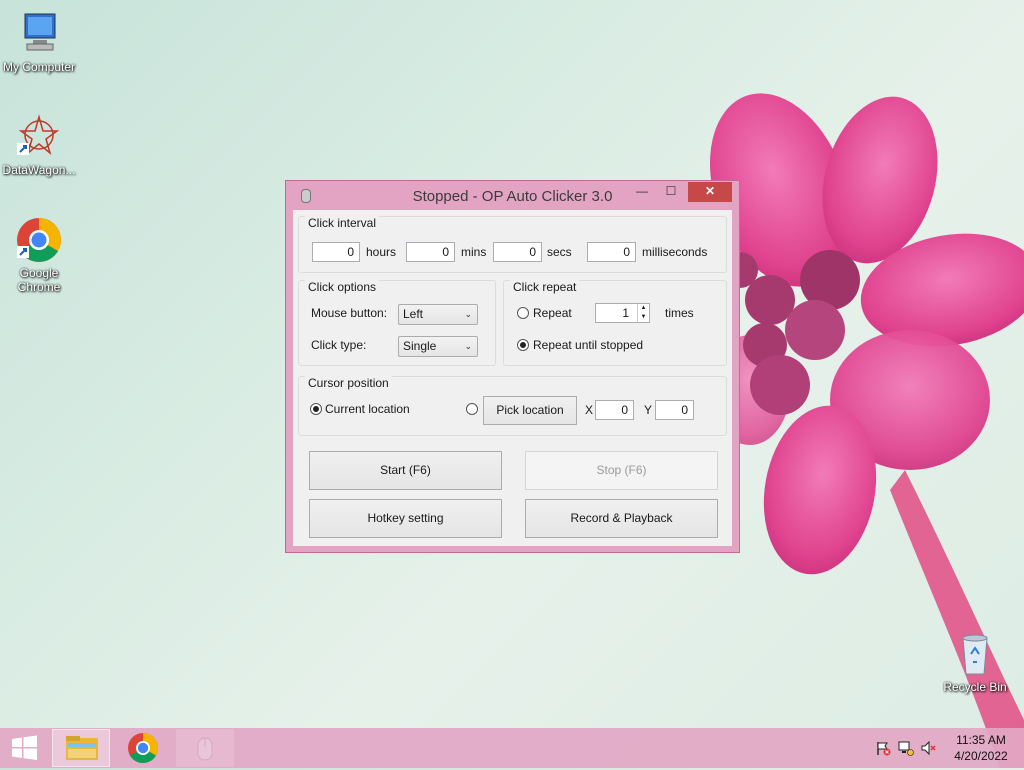 The width and height of the screenshot is (1024, 770). I want to click on x-label: X, so click(589, 410).